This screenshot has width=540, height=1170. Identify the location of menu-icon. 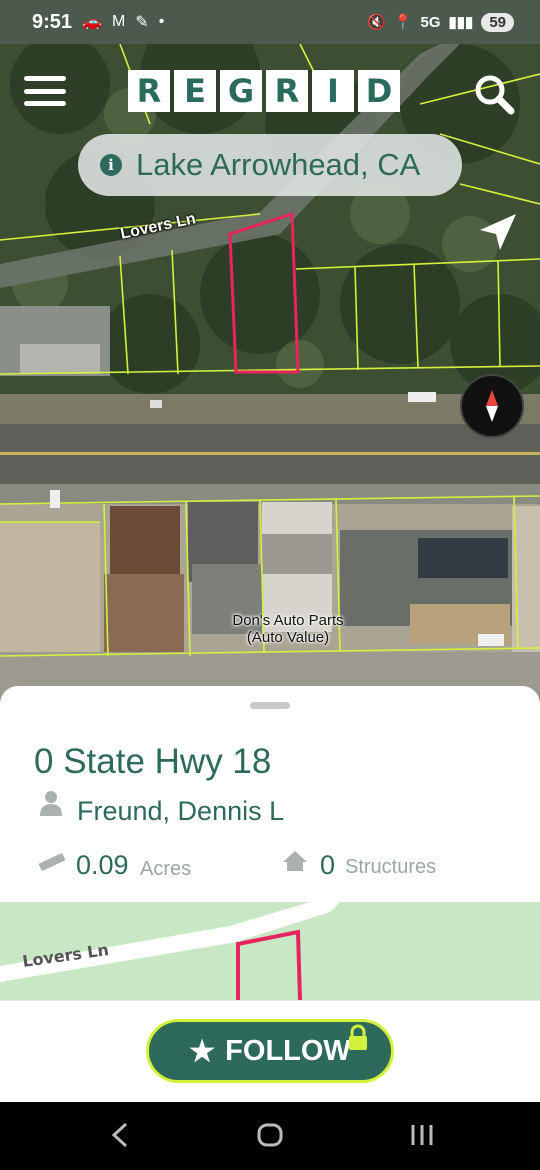
(45, 78).